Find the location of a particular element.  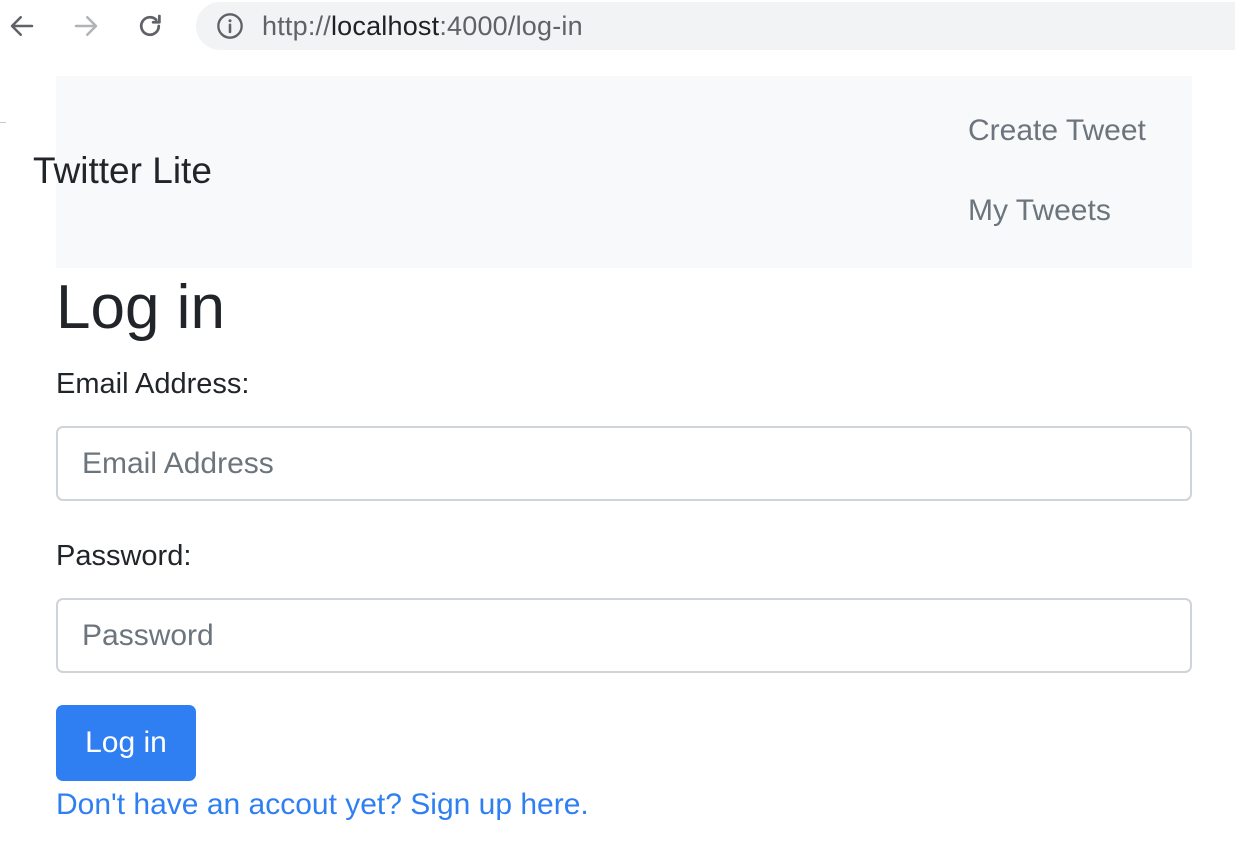

nav-link-my-tweets: My Tweets is located at coordinates (1039, 211).